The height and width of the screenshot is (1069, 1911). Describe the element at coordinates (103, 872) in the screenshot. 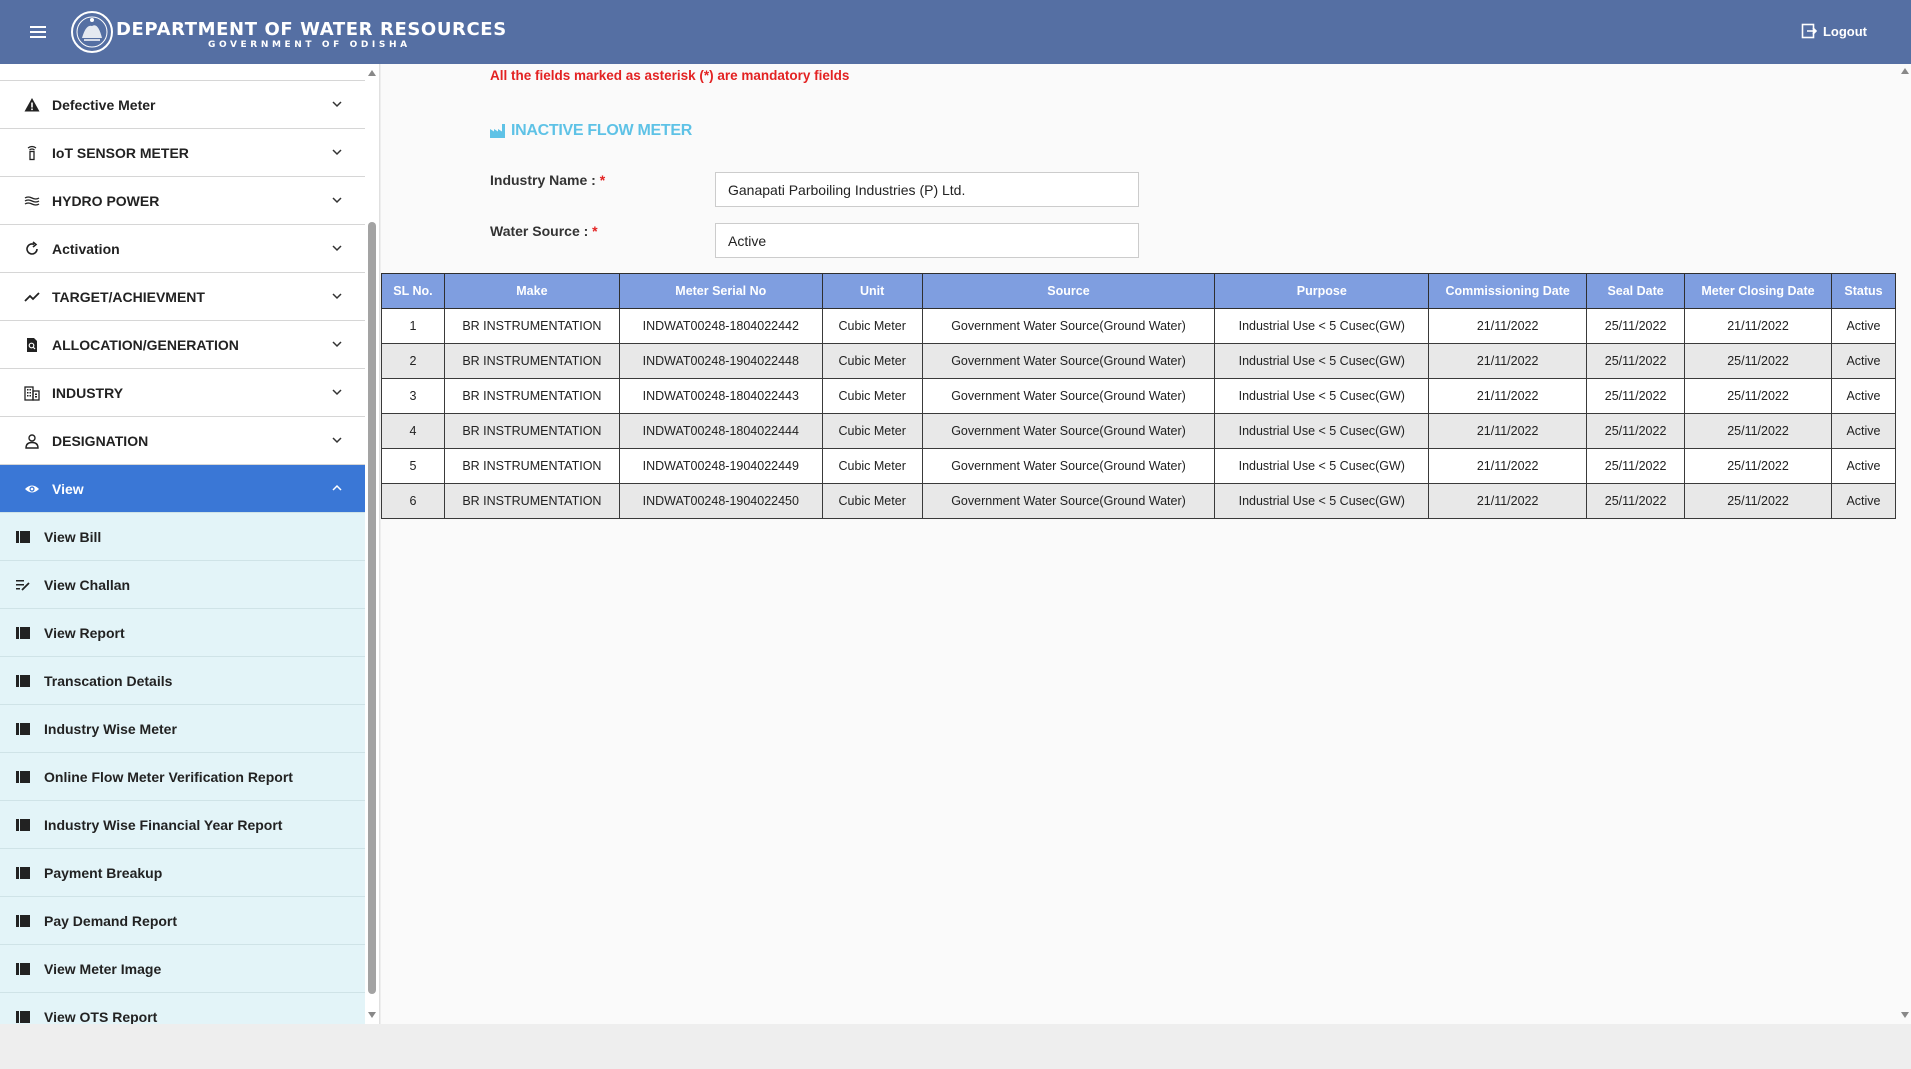

I see `sidebar-subitem-label: Payment Breakup` at that location.